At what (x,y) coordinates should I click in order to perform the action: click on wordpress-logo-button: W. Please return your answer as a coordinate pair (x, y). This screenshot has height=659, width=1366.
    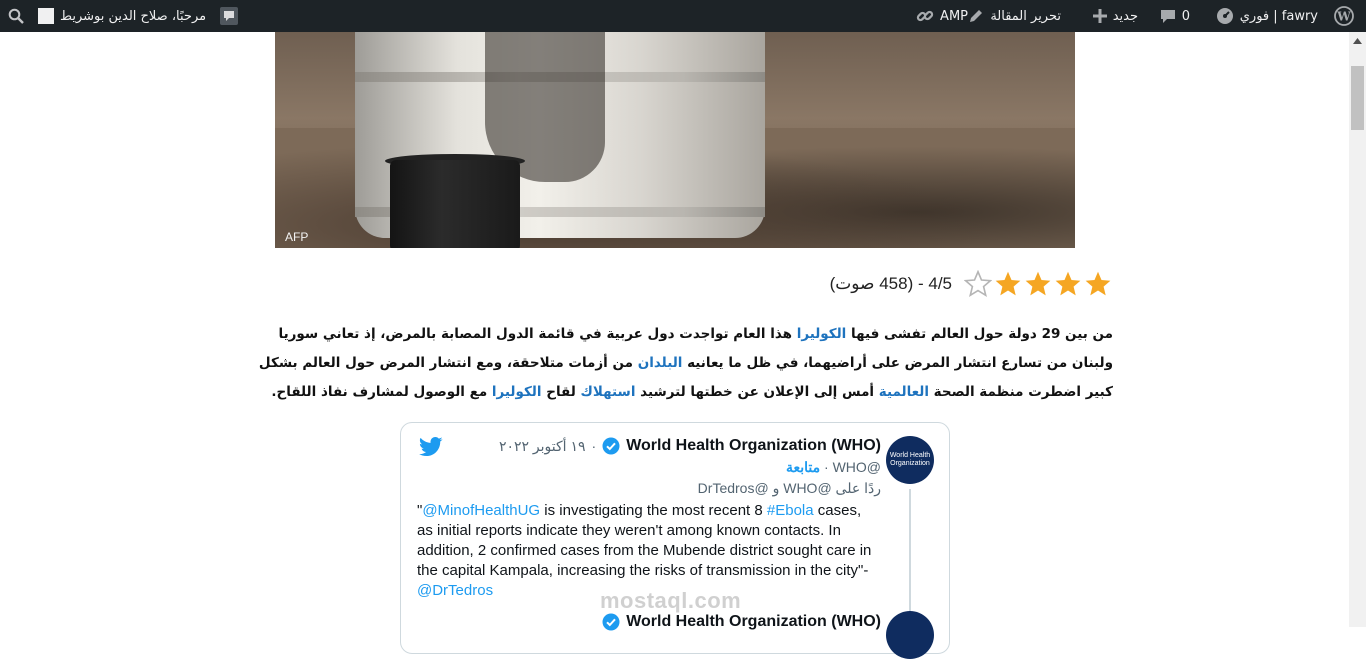
    Looking at the image, I should click on (1344, 16).